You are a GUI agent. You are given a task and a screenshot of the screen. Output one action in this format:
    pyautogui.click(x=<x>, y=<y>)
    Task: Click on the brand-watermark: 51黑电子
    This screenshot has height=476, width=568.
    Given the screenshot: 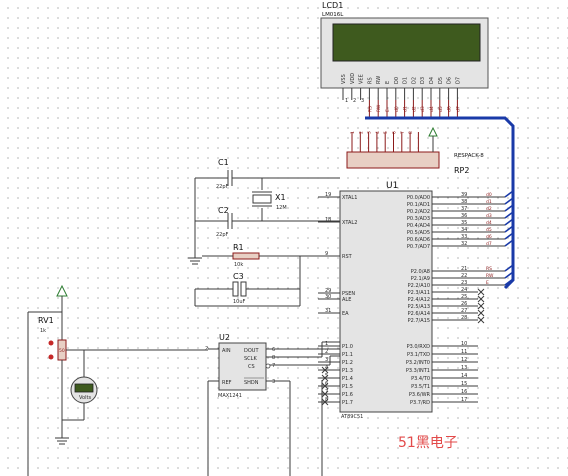 What is the action you would take?
    pyautogui.click(x=428, y=443)
    